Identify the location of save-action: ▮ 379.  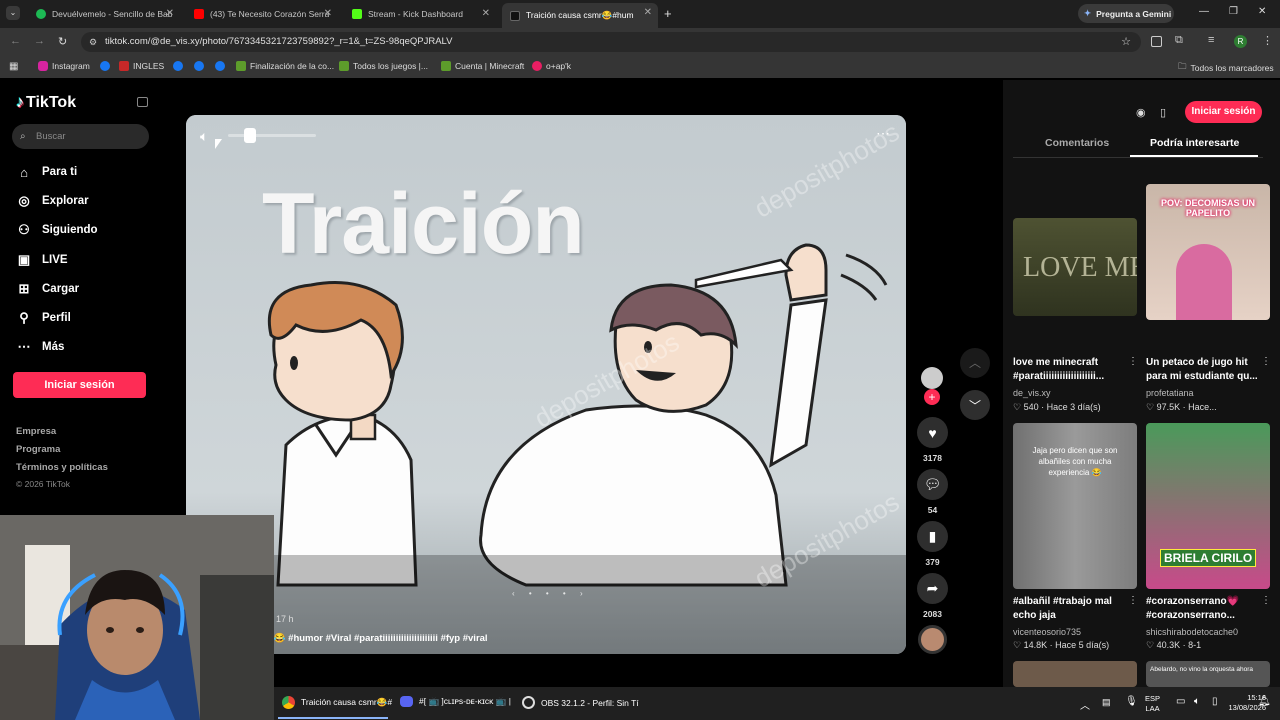
(932, 544).